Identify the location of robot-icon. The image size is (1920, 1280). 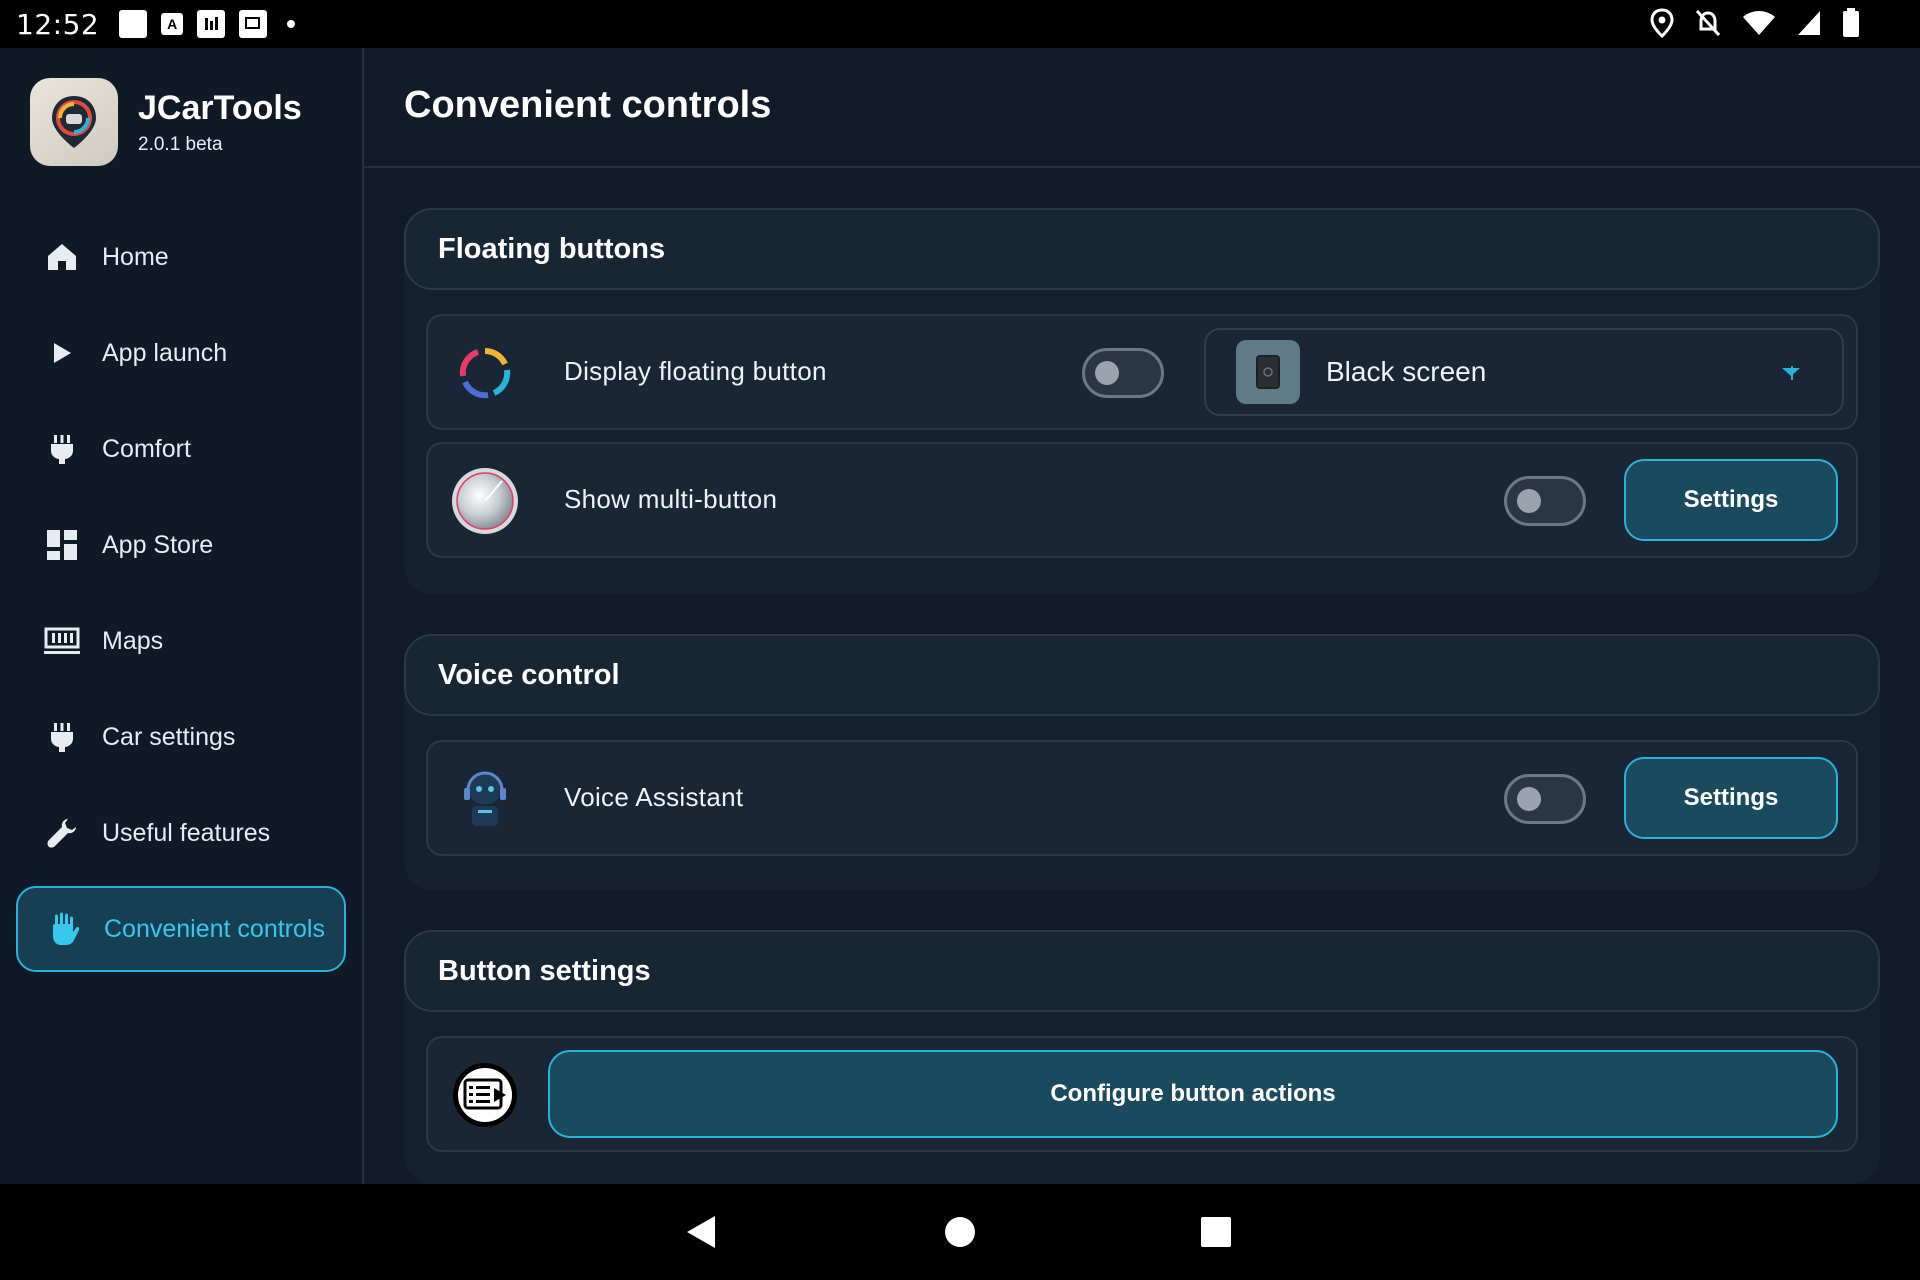
(485, 799).